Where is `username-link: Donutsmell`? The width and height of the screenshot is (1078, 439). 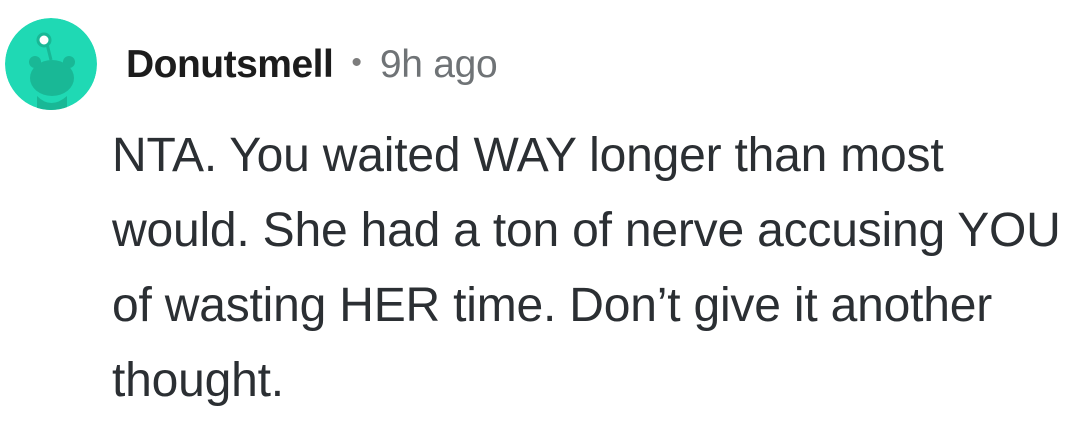
username-link: Donutsmell is located at coordinates (230, 65).